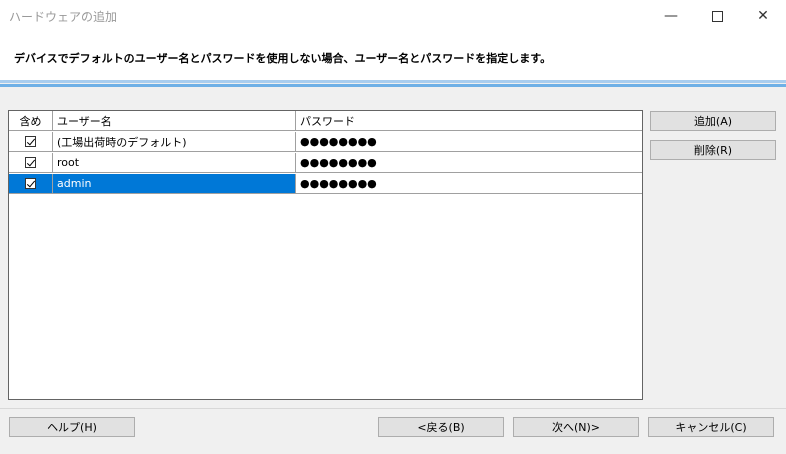  Describe the element at coordinates (174, 184) in the screenshot. I see `username-cell: admin` at that location.